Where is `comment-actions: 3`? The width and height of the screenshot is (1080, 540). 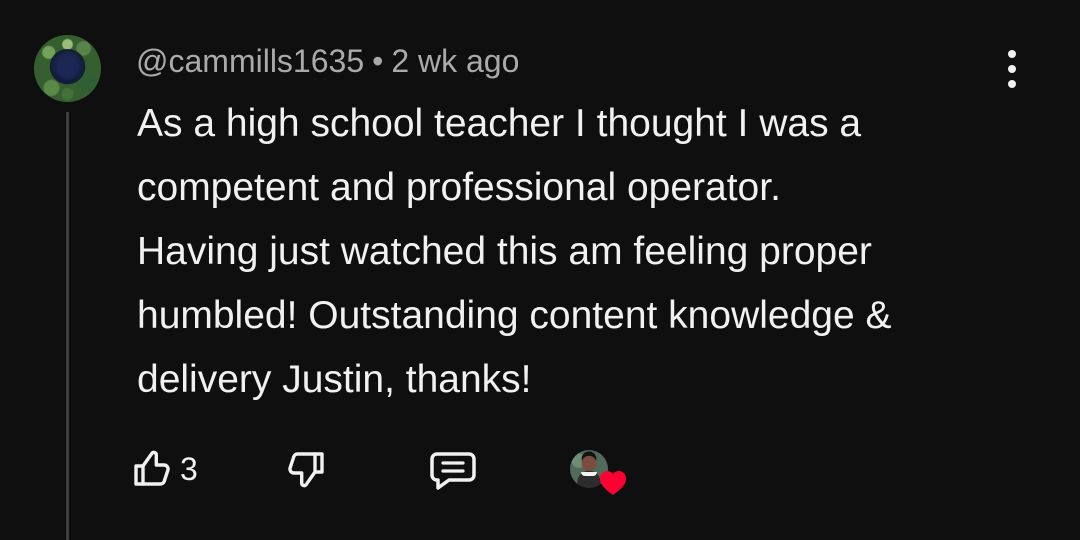 comment-actions: 3 is located at coordinates (392, 471).